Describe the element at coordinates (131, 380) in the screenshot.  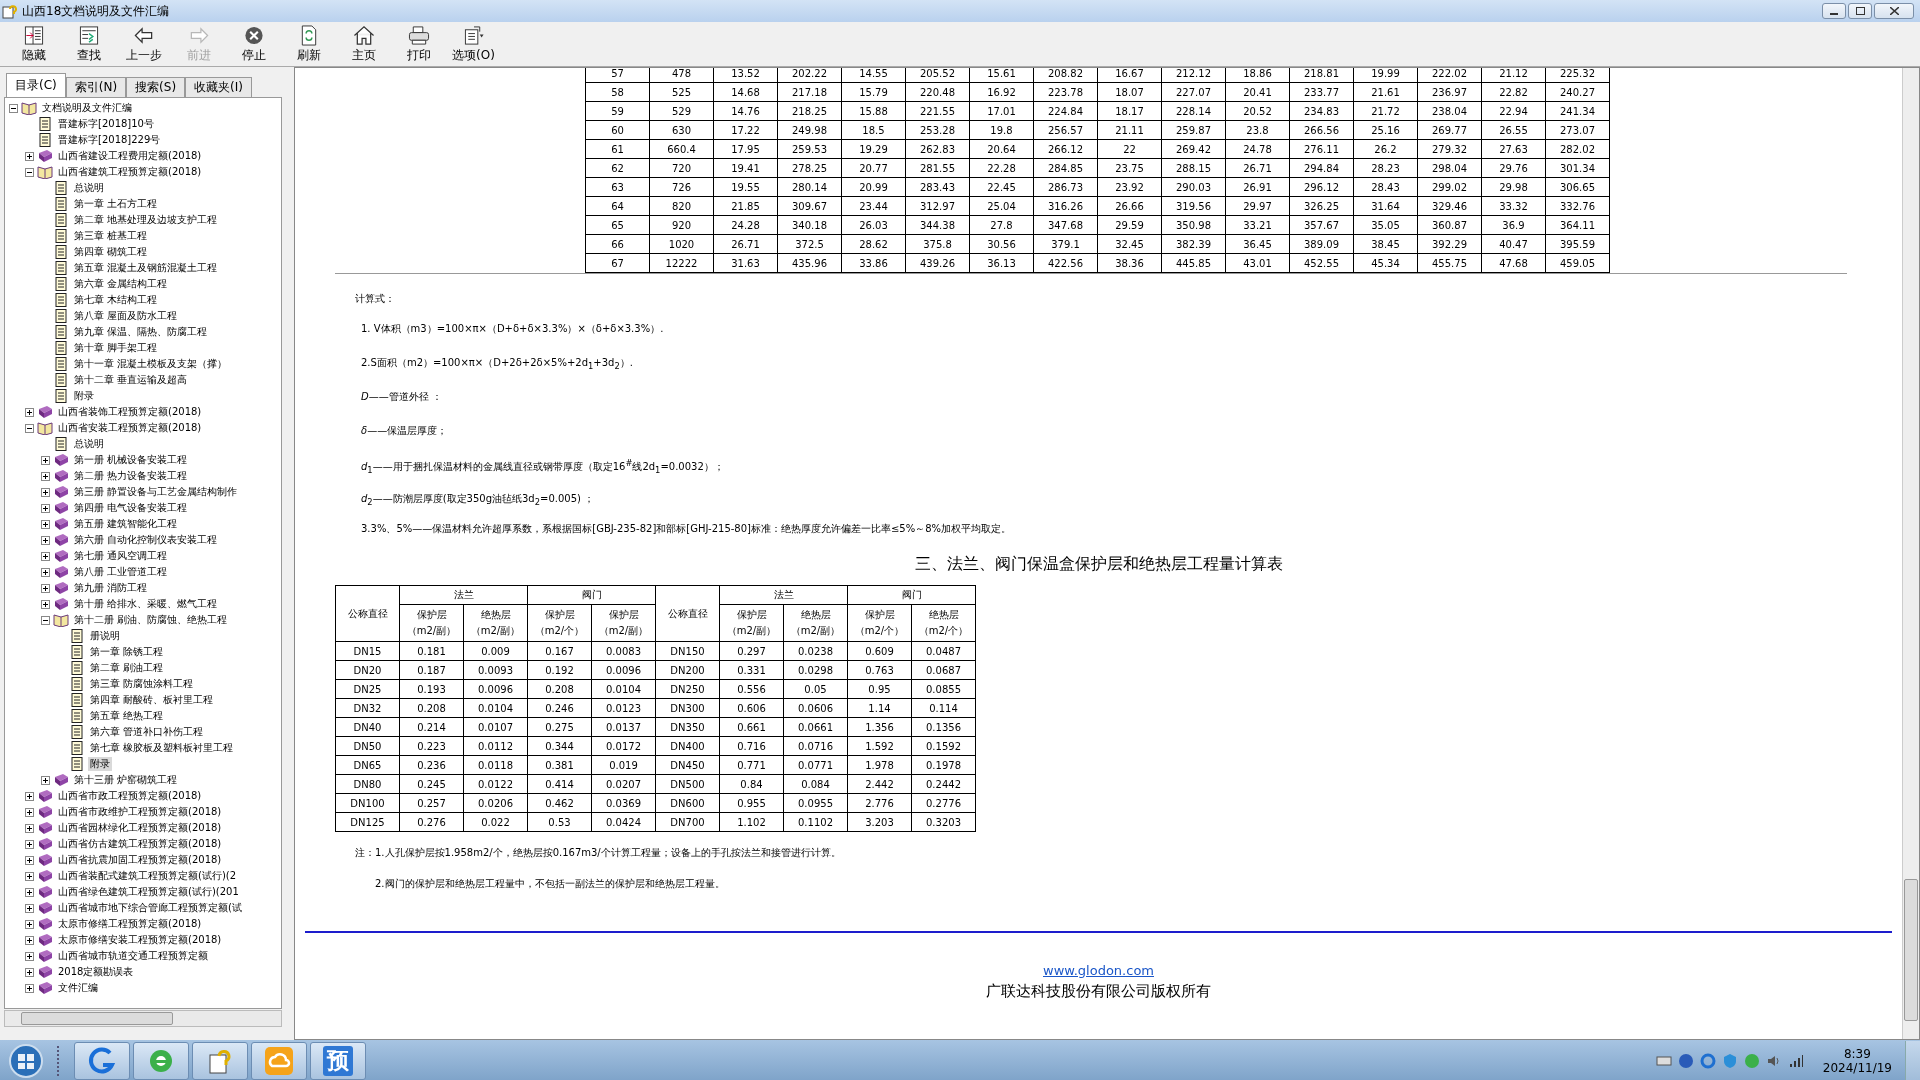
I see `tree-item: 第十二章 垂直运输及超高` at that location.